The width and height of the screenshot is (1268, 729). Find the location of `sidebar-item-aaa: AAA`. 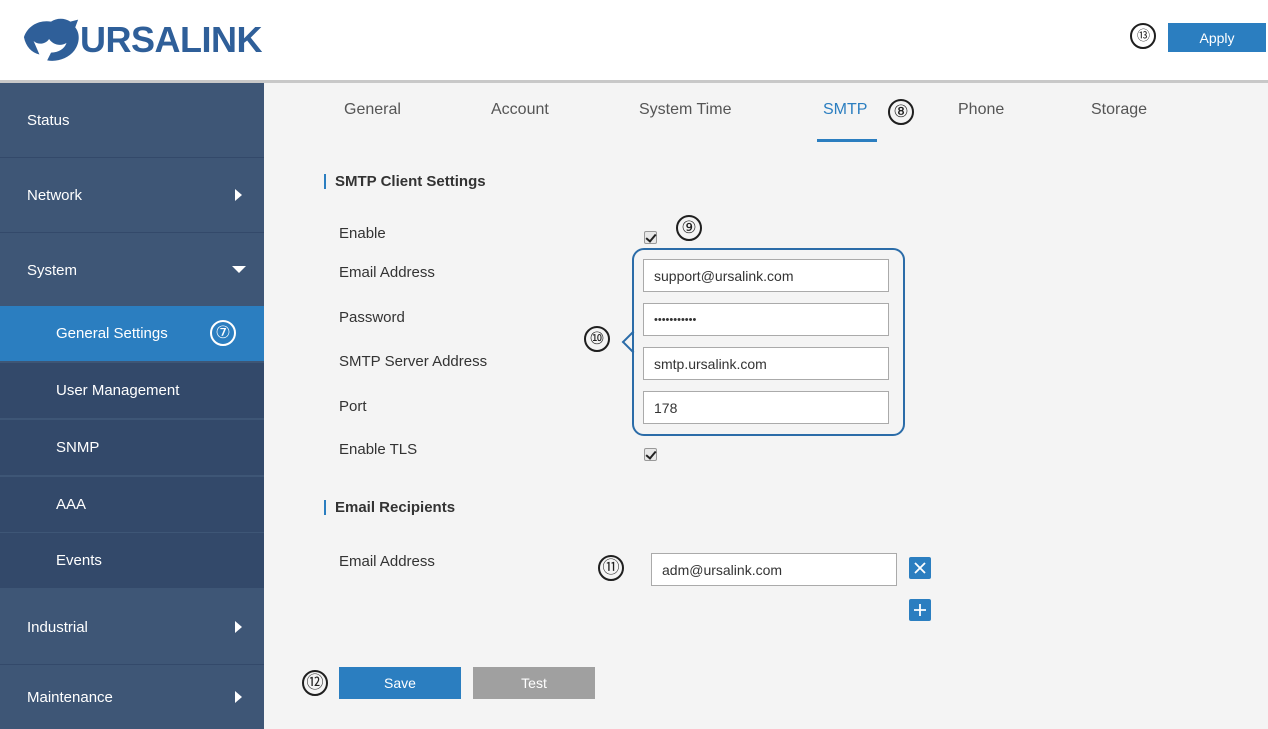

sidebar-item-aaa: AAA is located at coordinates (132, 505).